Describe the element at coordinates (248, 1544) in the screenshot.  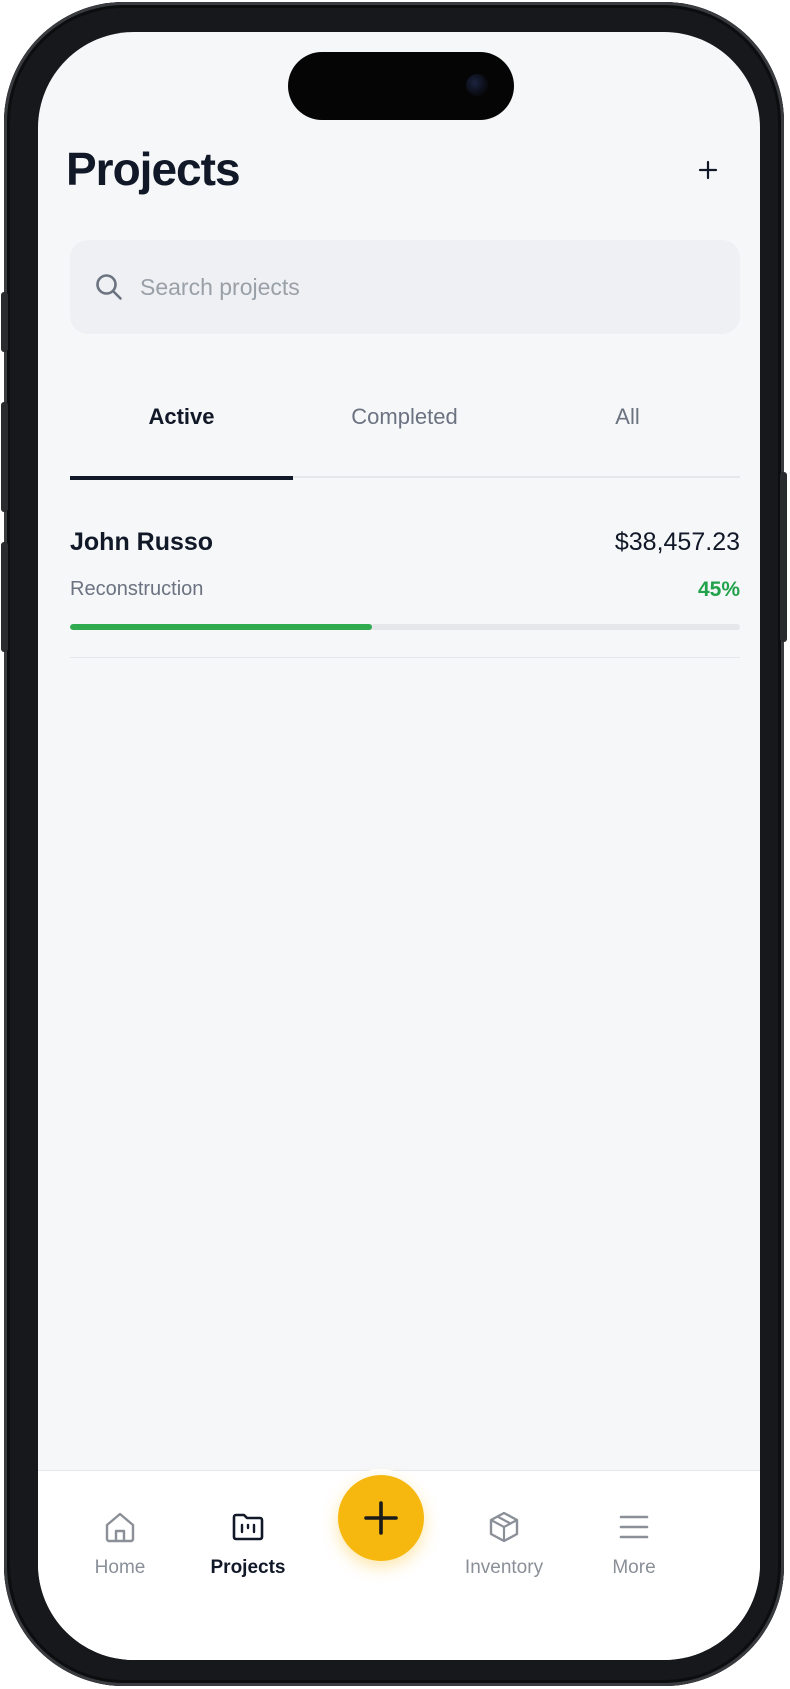
I see `nav-projects: Projects` at that location.